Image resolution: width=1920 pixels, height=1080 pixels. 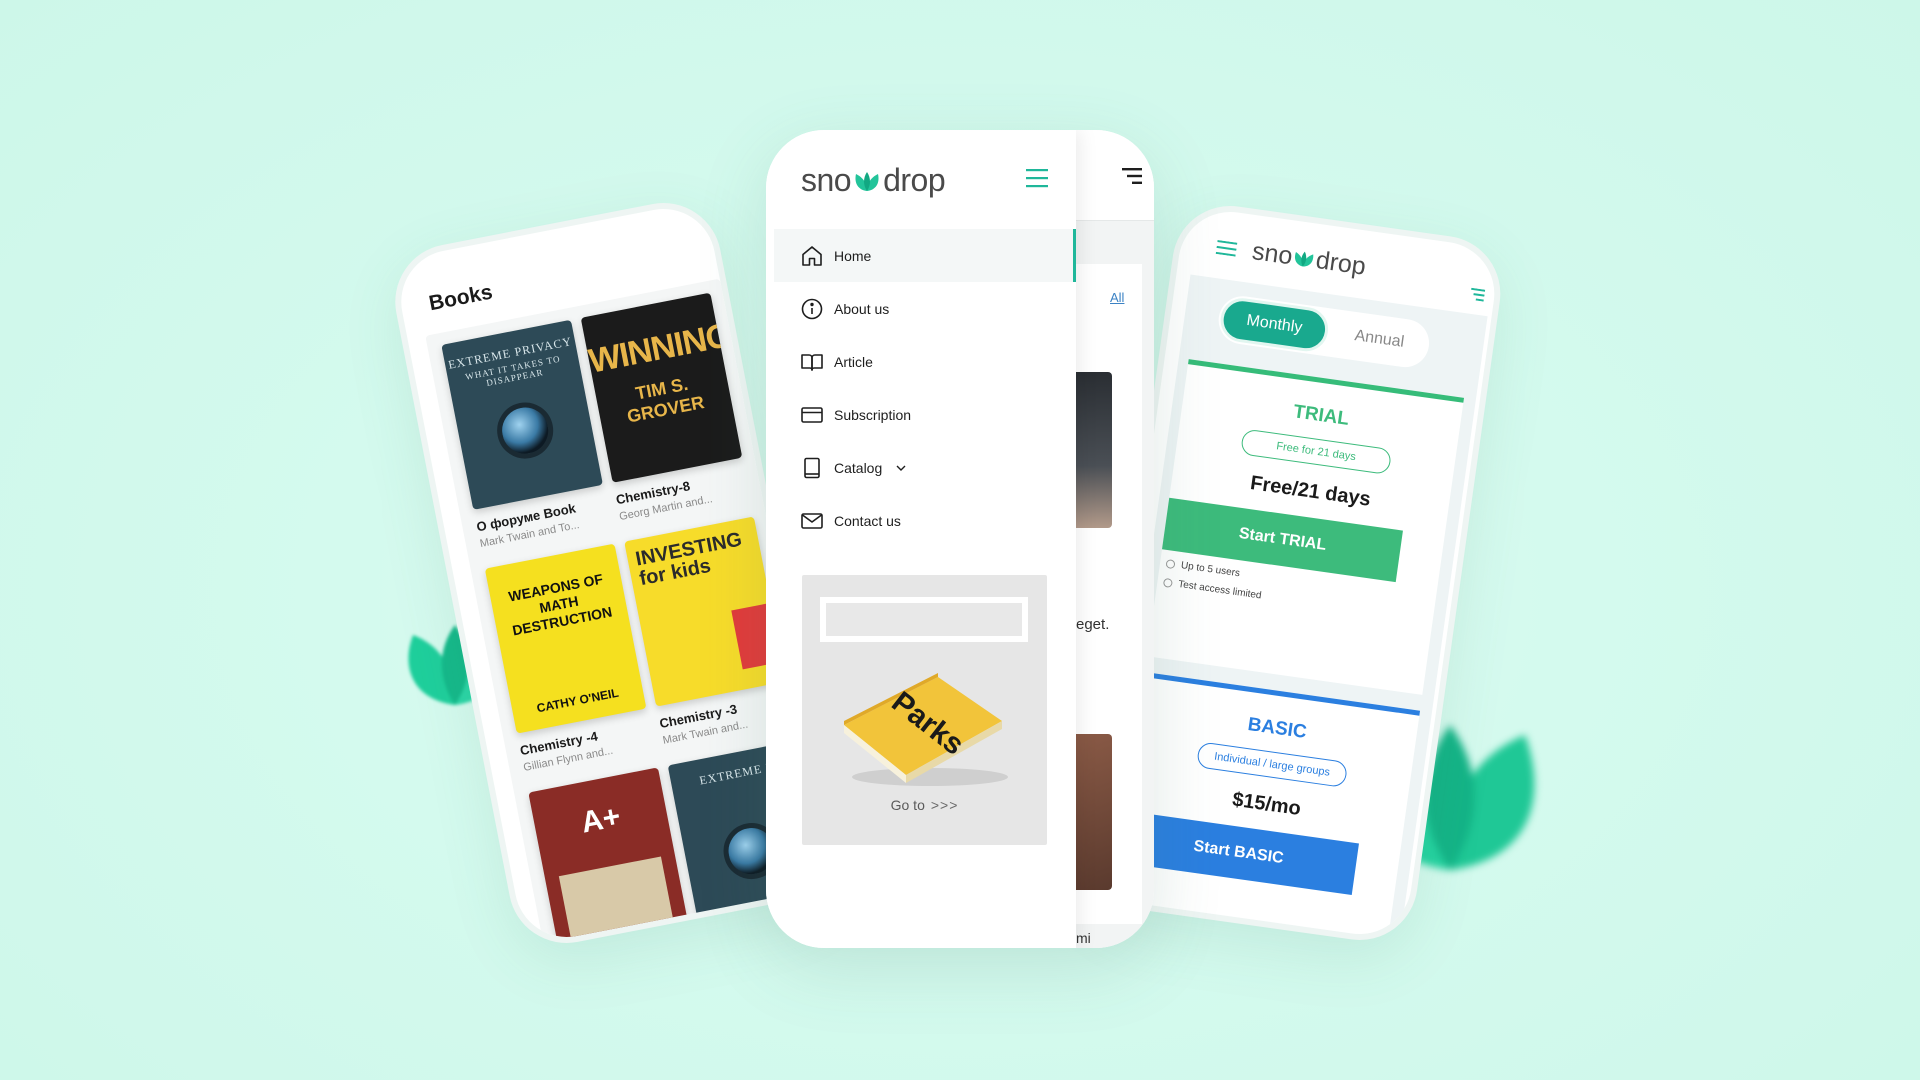 I want to click on book-open-icon, so click(x=812, y=362).